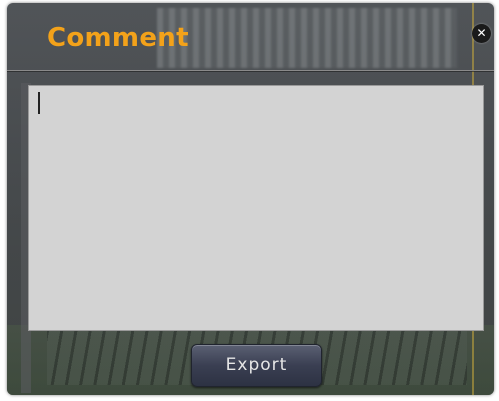 The width and height of the screenshot is (499, 401). Describe the element at coordinates (118, 38) in the screenshot. I see `dialog-title: Comment` at that location.